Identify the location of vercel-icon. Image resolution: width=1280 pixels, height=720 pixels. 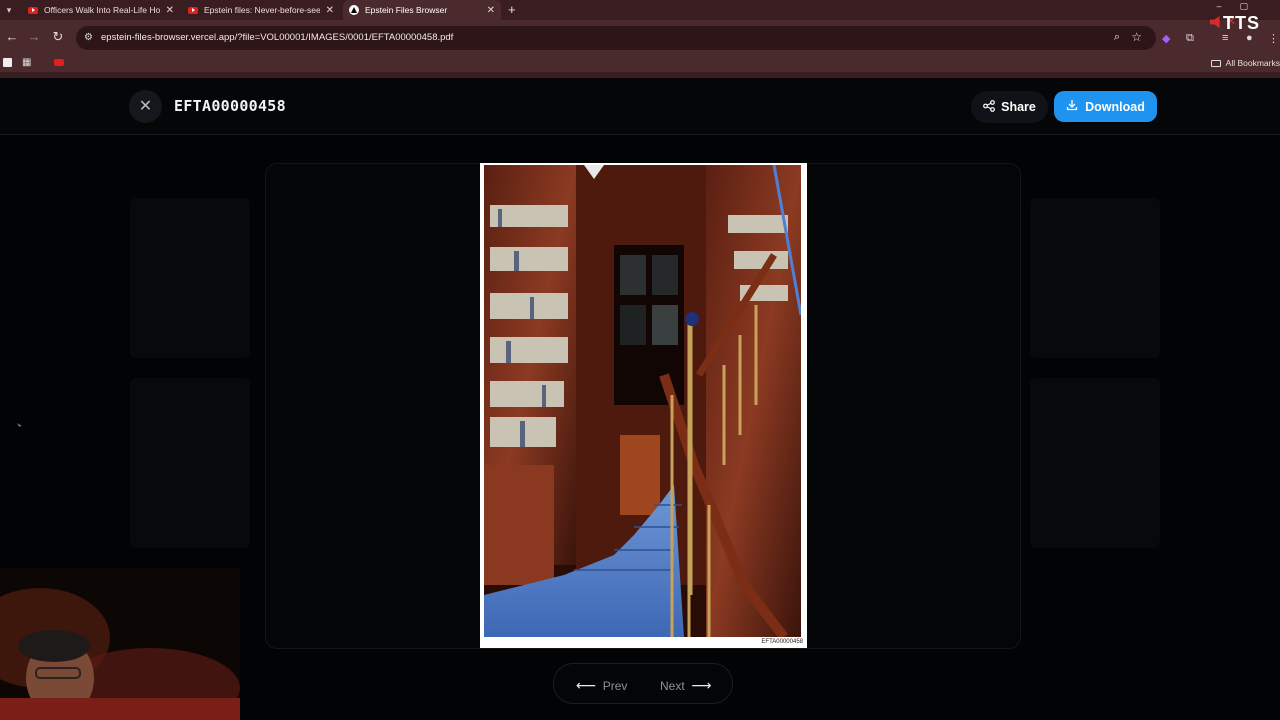
(354, 10).